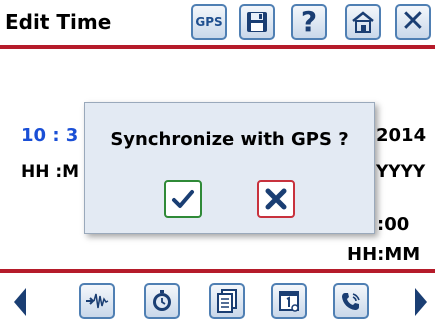 This screenshot has height=333, width=435. I want to click on home-button, so click(363, 22).